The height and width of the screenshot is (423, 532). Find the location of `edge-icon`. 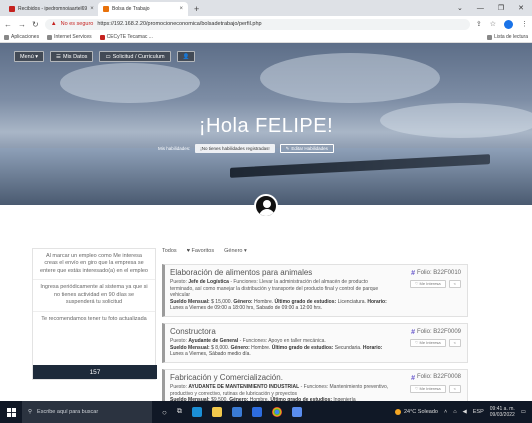

edge-icon is located at coordinates (196, 412).